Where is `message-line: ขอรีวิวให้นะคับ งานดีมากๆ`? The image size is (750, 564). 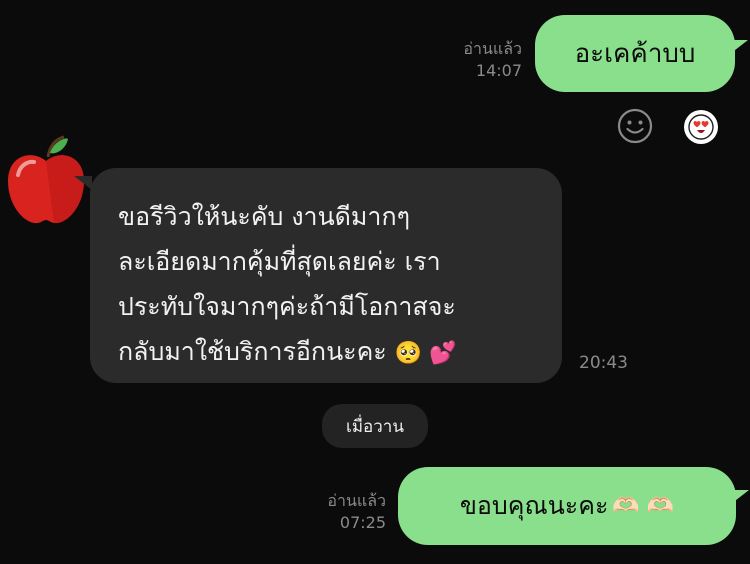
message-line: ขอรีวิวให้นะคับ งานดีมากๆ is located at coordinates (264, 216).